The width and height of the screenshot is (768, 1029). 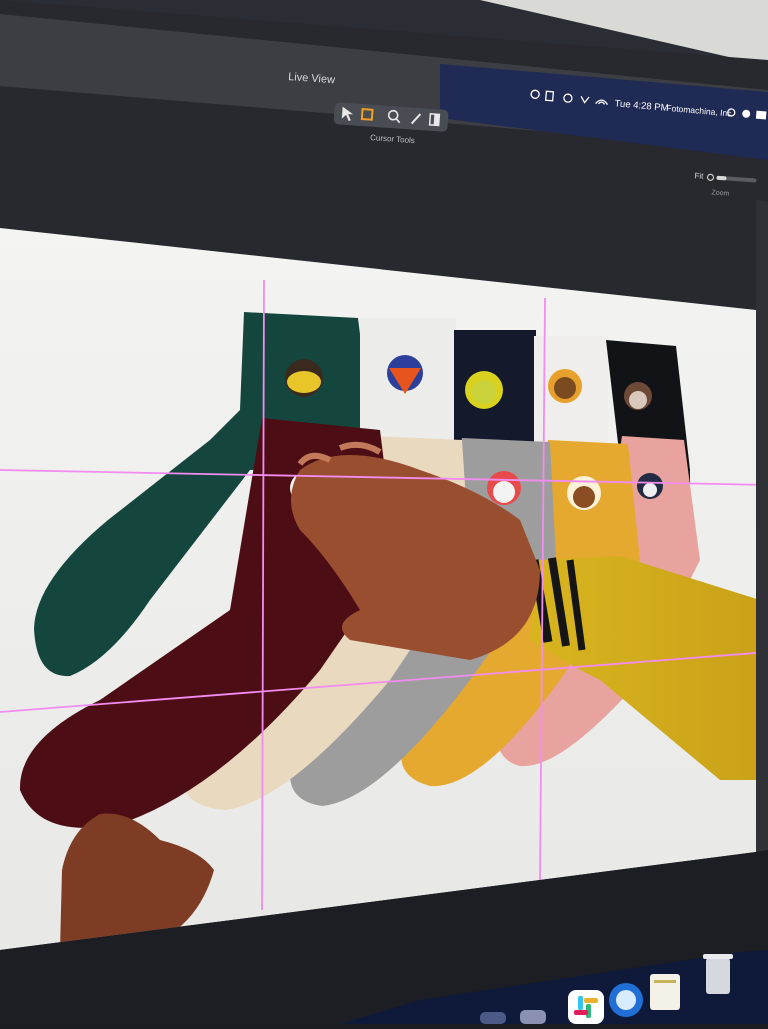 I want to click on notes-icon, so click(x=665, y=992).